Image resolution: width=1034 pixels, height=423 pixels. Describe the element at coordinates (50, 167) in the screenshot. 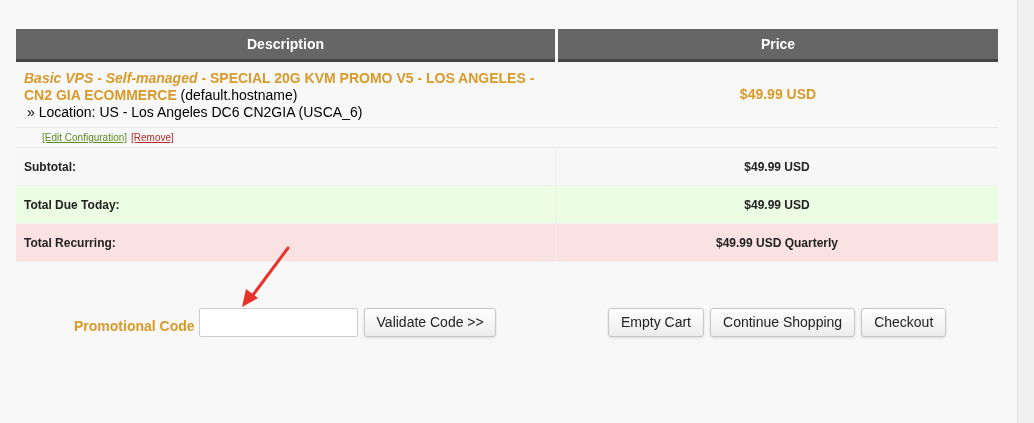

I see `total-label: Subtotal:` at that location.